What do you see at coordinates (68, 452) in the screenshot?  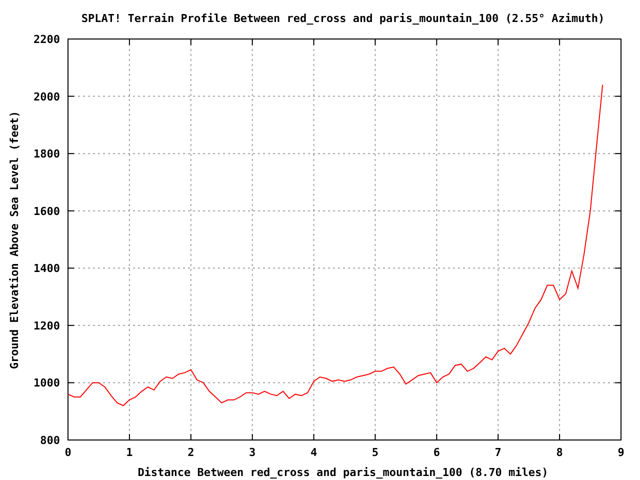 I see `tick-label: 0` at bounding box center [68, 452].